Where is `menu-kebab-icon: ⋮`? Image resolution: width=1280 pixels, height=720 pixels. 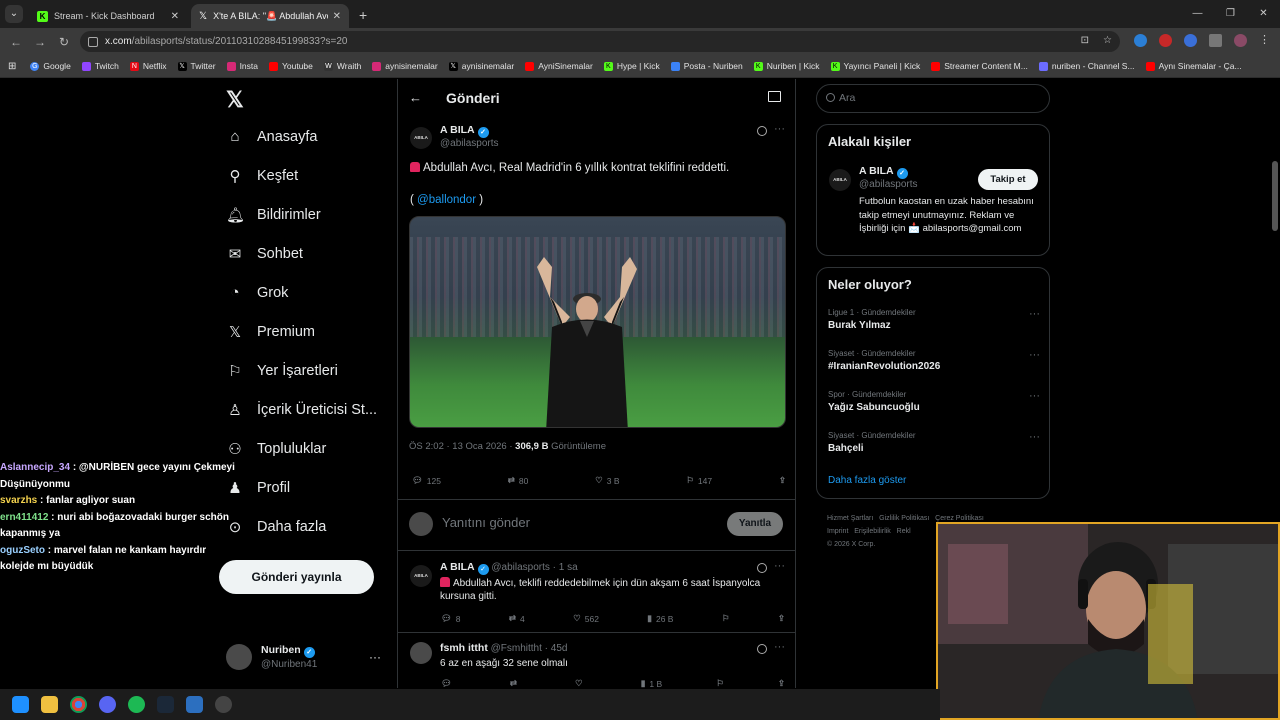 menu-kebab-icon: ⋮ is located at coordinates (1265, 40).